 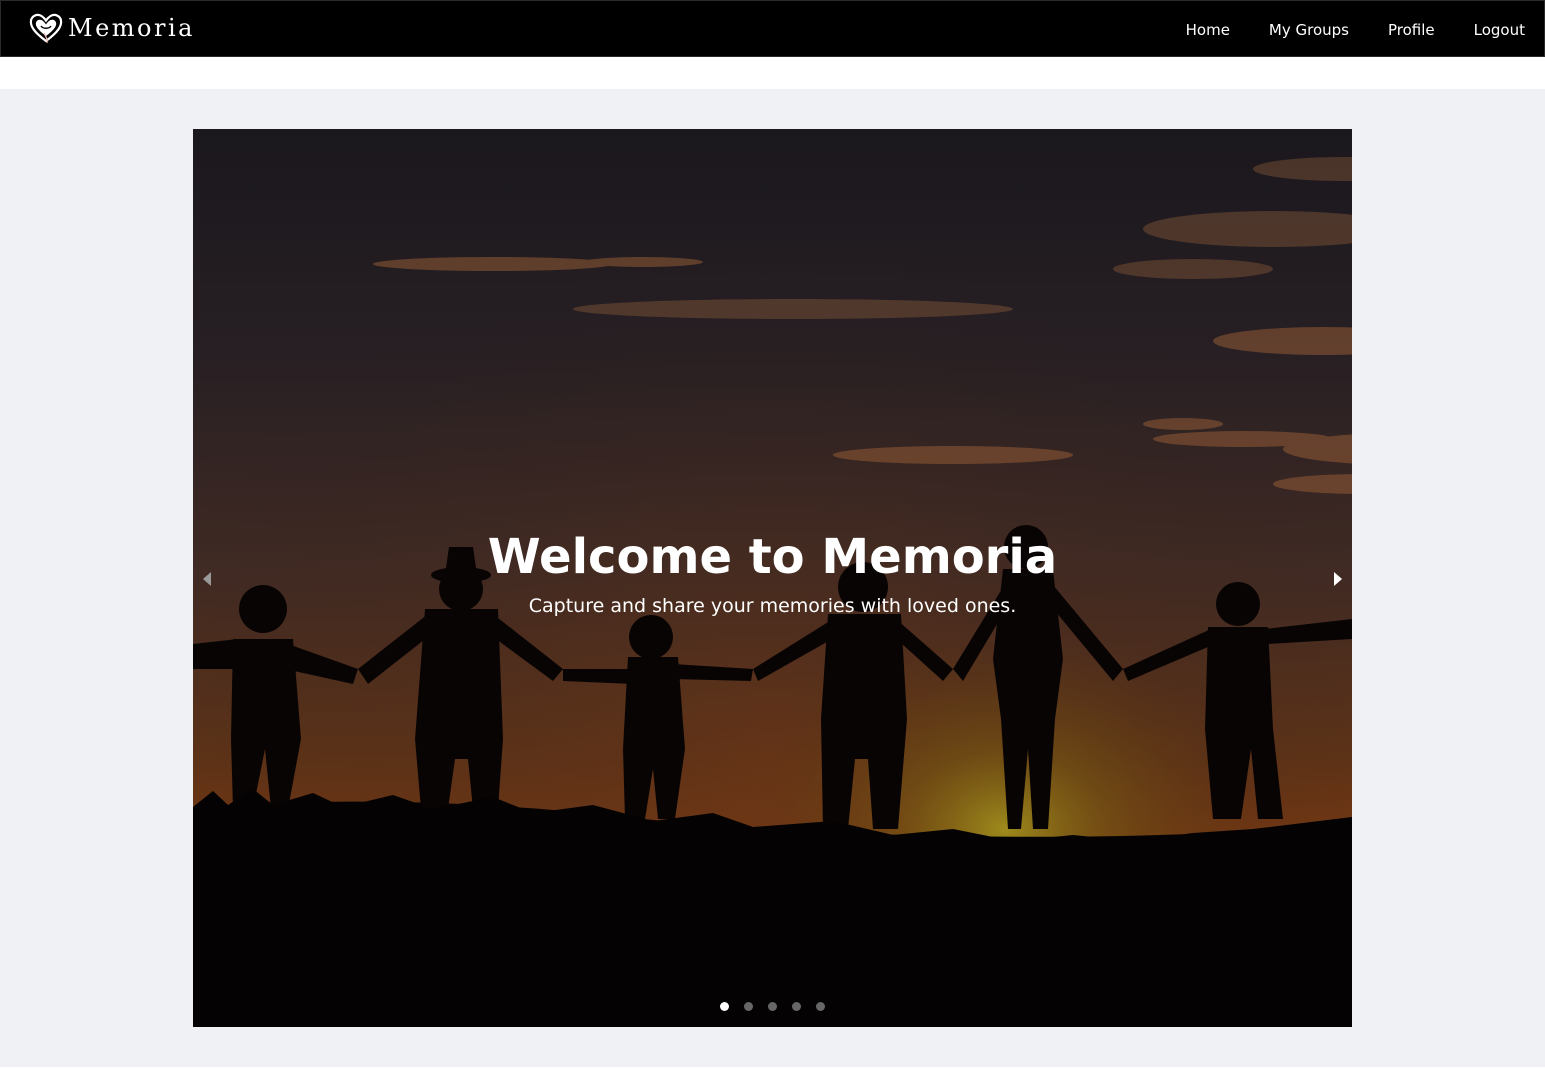 What do you see at coordinates (1411, 30) in the screenshot?
I see `nav-profile-link: Profile` at bounding box center [1411, 30].